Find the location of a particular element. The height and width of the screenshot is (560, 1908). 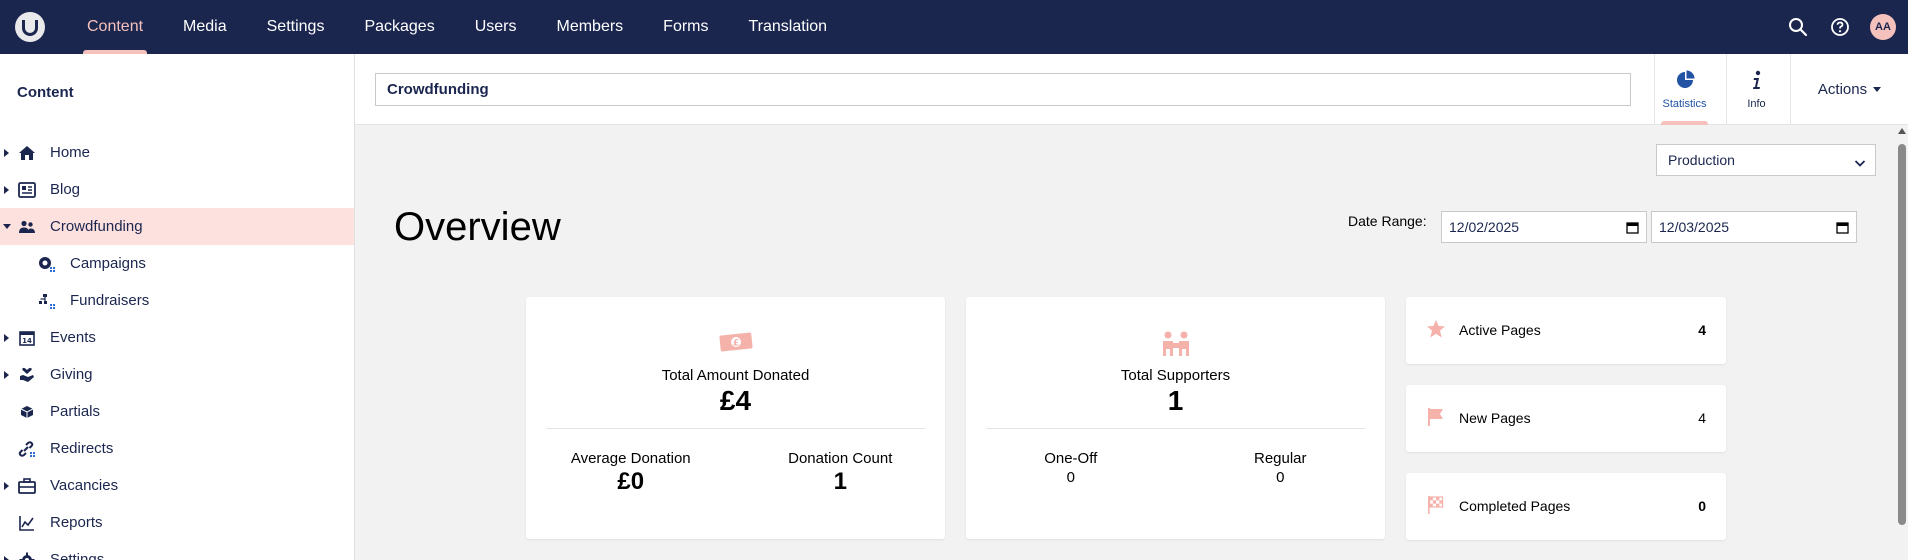

stat-label: Active Pages is located at coordinates (1500, 330).